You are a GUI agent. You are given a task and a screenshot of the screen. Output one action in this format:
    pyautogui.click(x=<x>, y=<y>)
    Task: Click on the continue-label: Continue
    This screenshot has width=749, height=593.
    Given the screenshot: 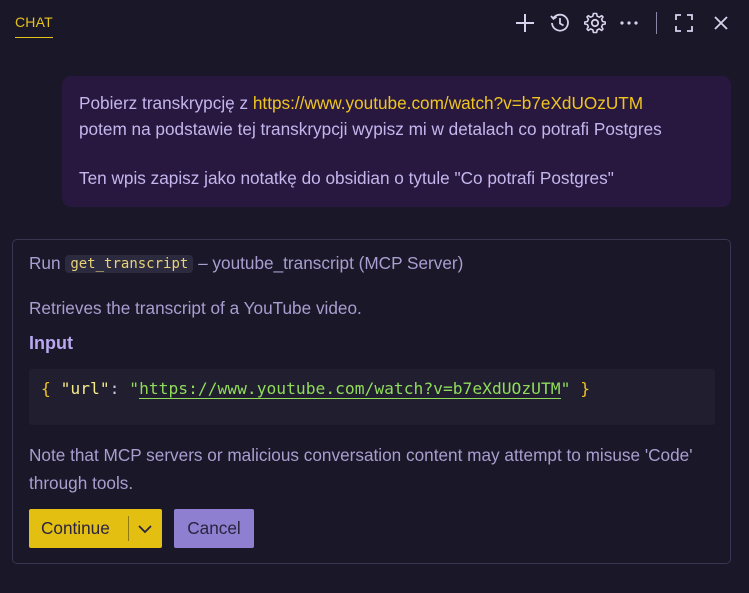 What is the action you would take?
    pyautogui.click(x=75, y=528)
    